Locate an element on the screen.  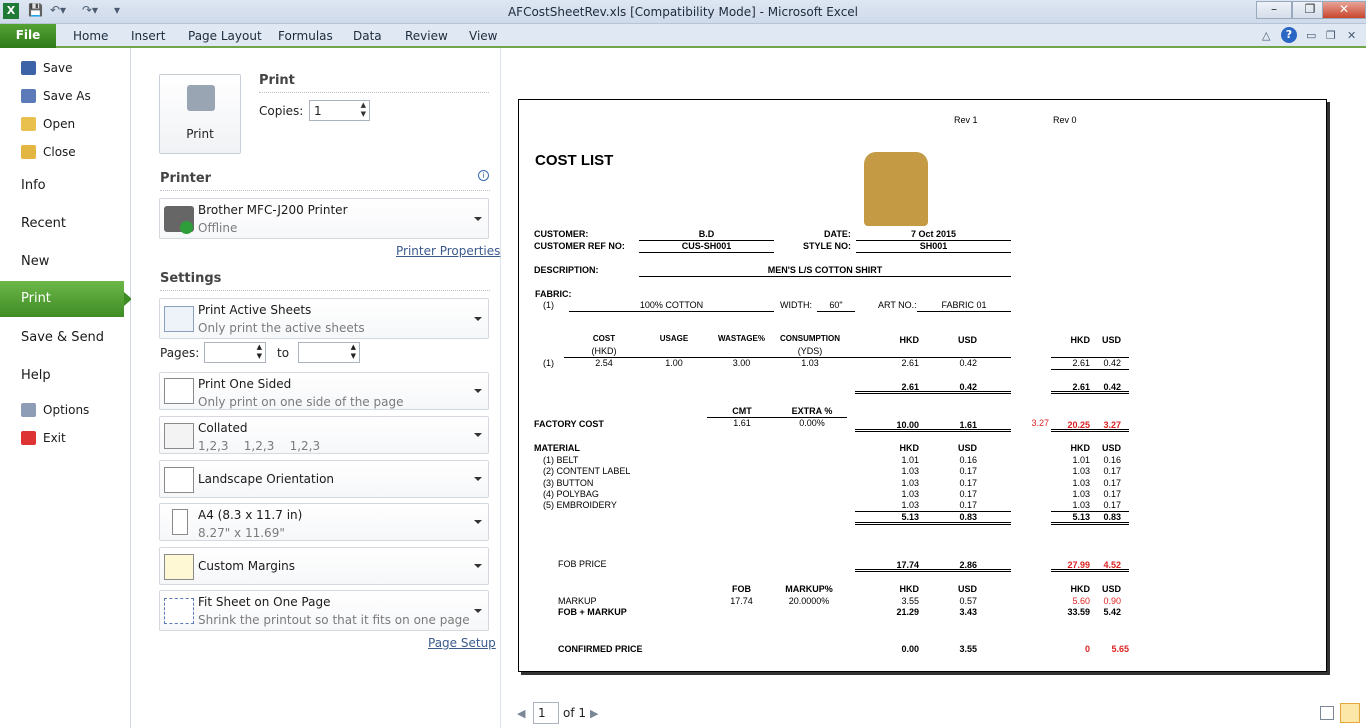
copies-label: Copies: is located at coordinates (281, 111).